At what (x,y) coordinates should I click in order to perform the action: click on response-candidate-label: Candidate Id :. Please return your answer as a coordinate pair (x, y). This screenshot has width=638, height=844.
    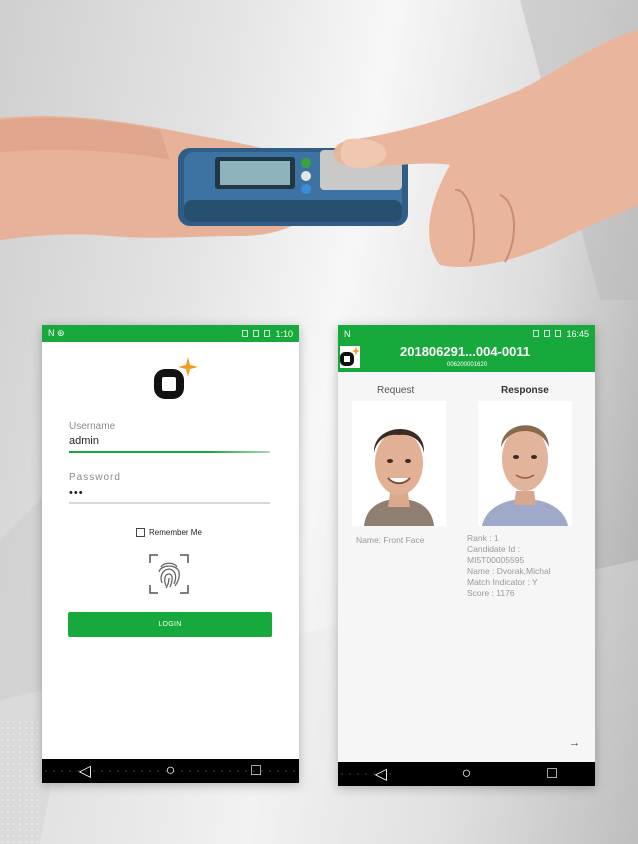
    Looking at the image, I should click on (493, 549).